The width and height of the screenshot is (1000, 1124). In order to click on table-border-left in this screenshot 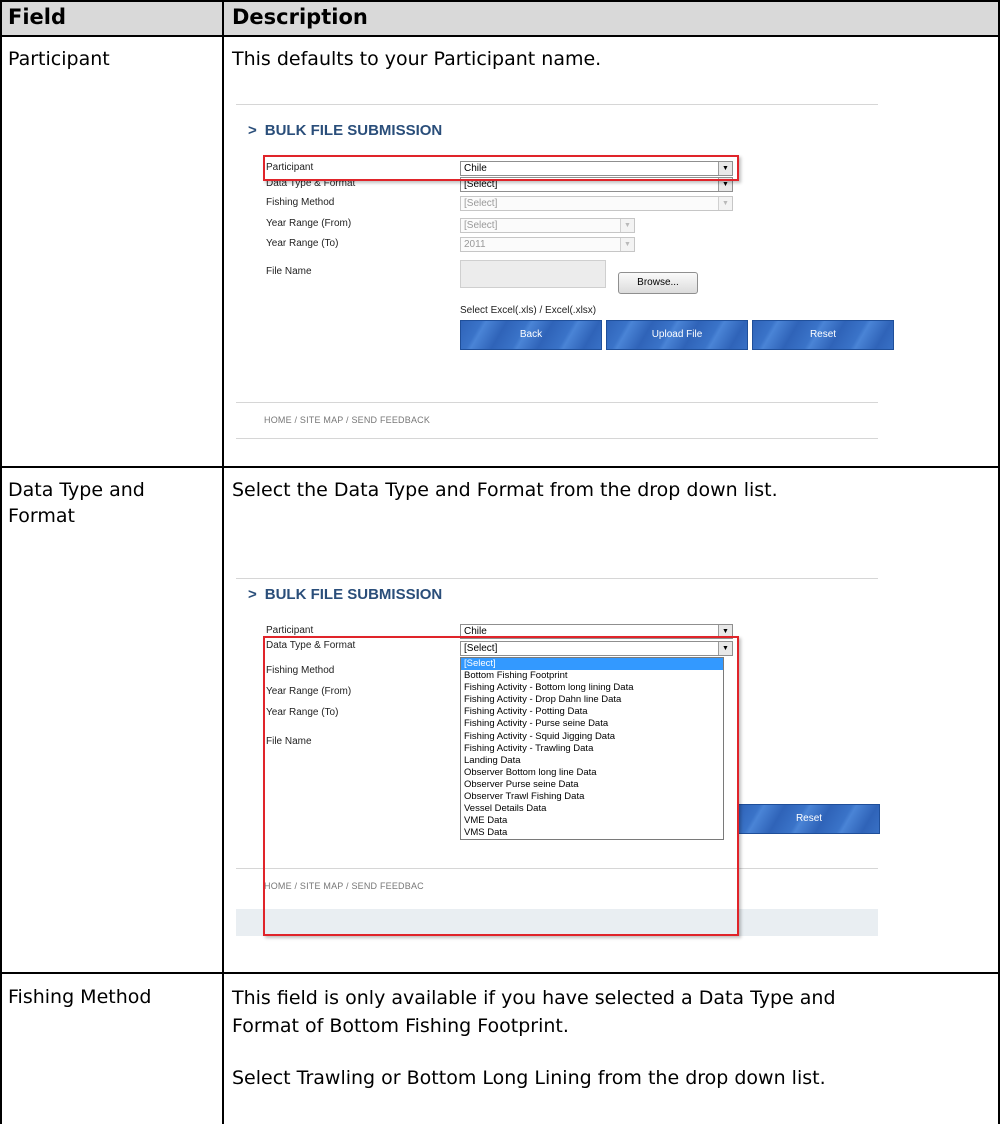, I will do `click(1, 562)`.